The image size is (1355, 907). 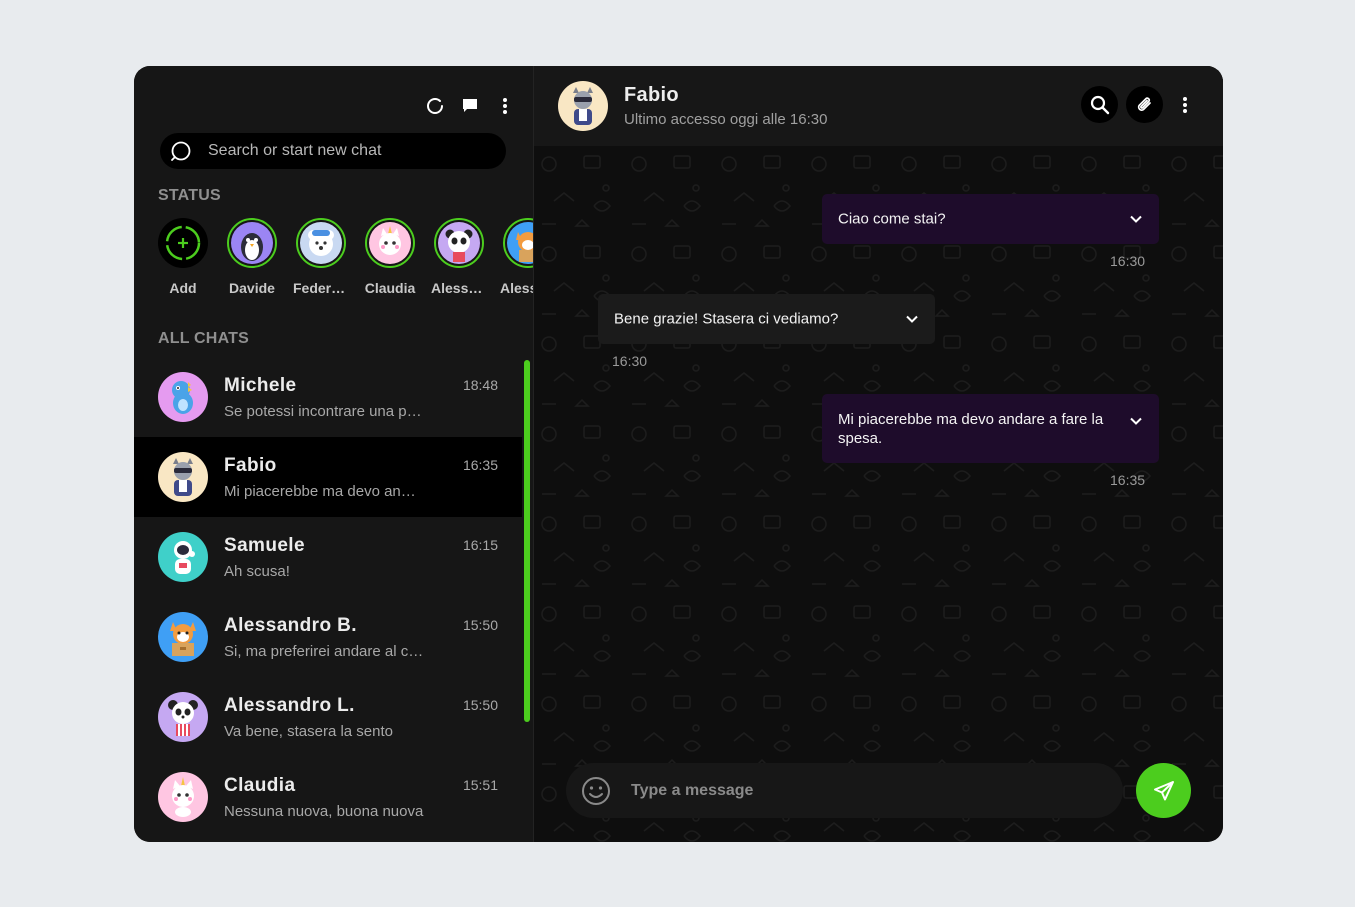 I want to click on send-button, so click(x=1163, y=790).